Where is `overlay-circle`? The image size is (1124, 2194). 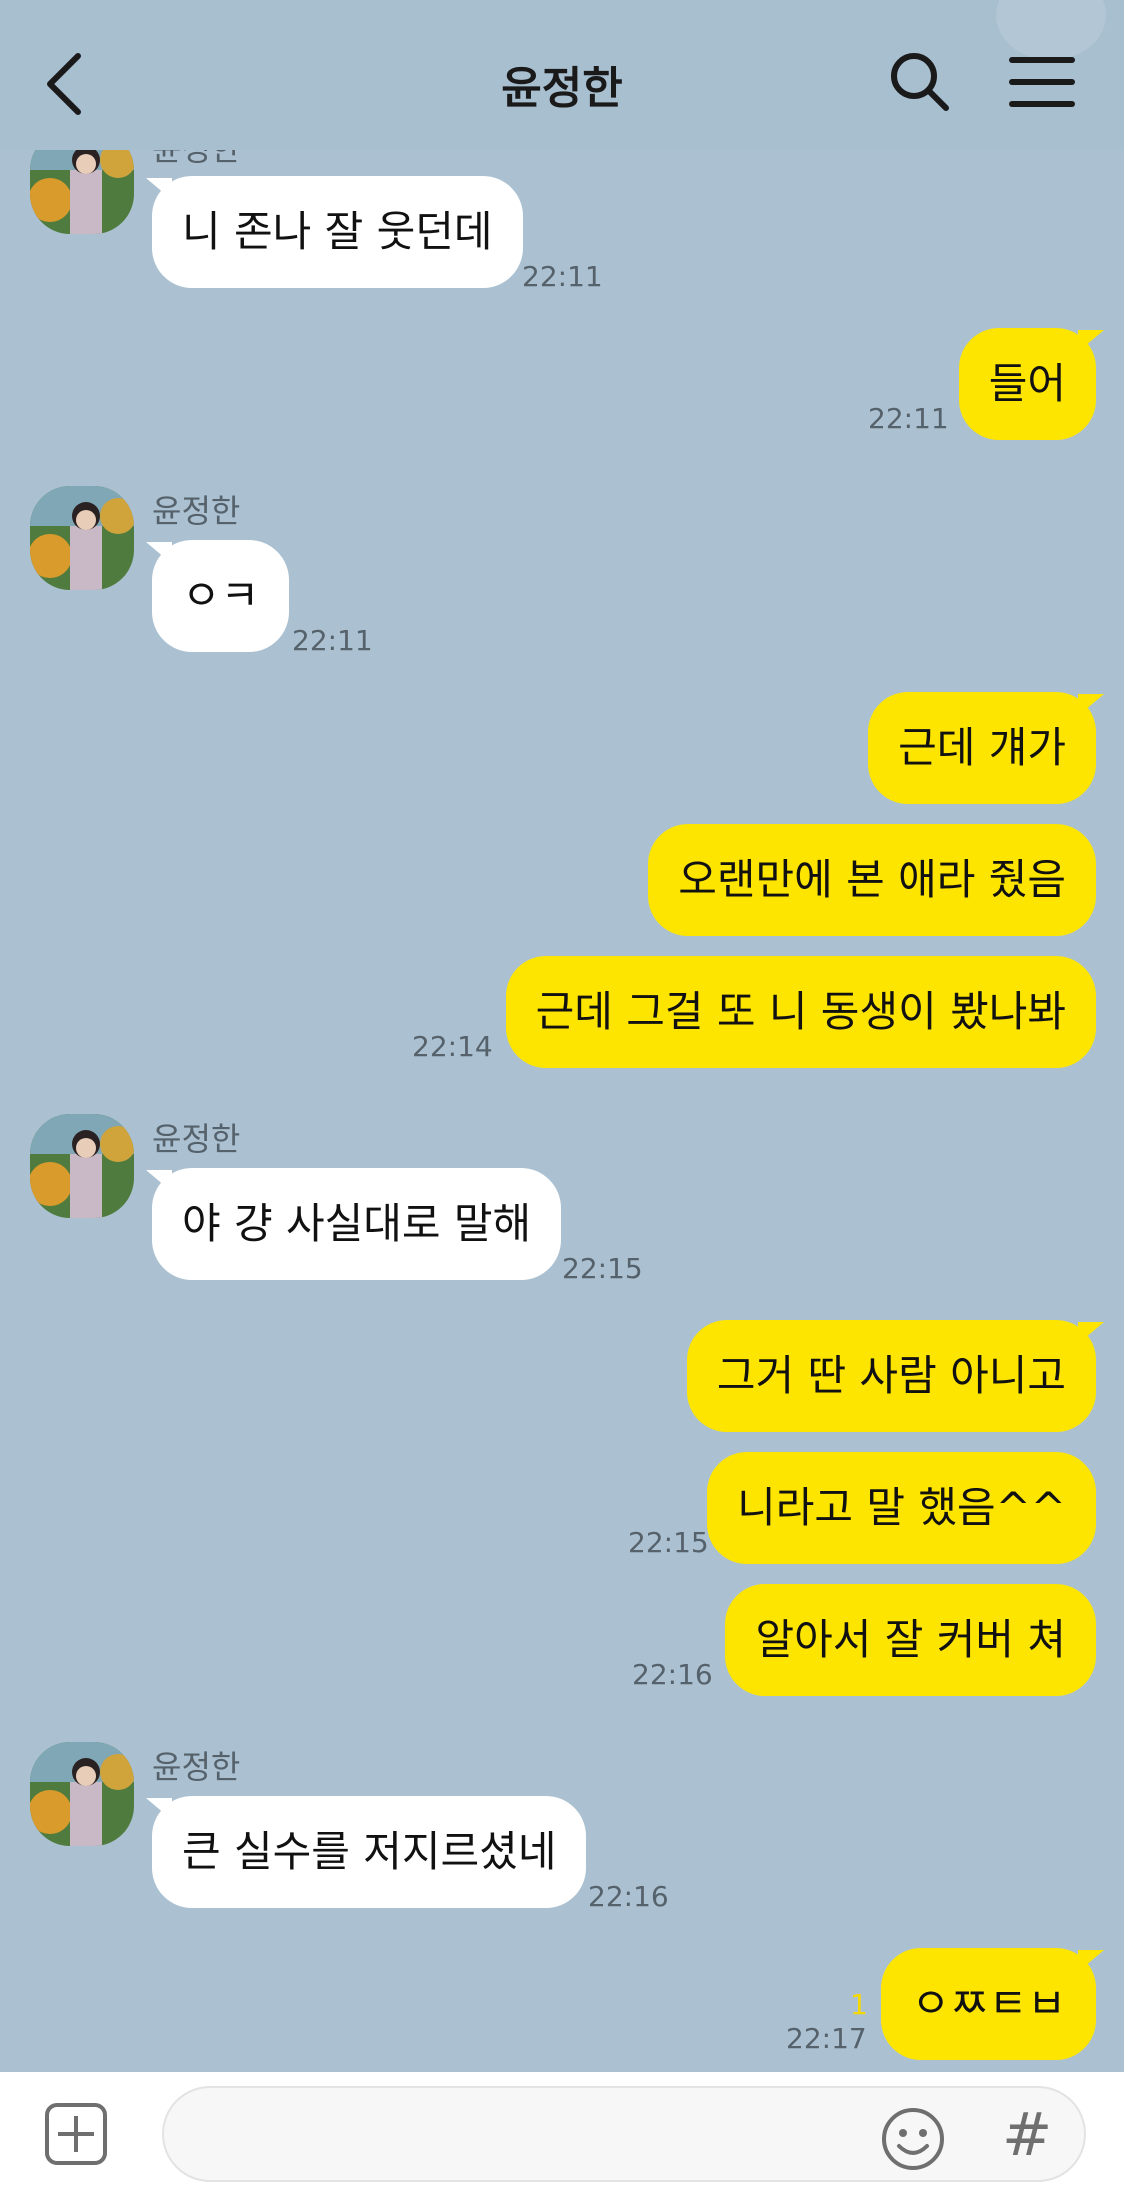 overlay-circle is located at coordinates (1051, 30).